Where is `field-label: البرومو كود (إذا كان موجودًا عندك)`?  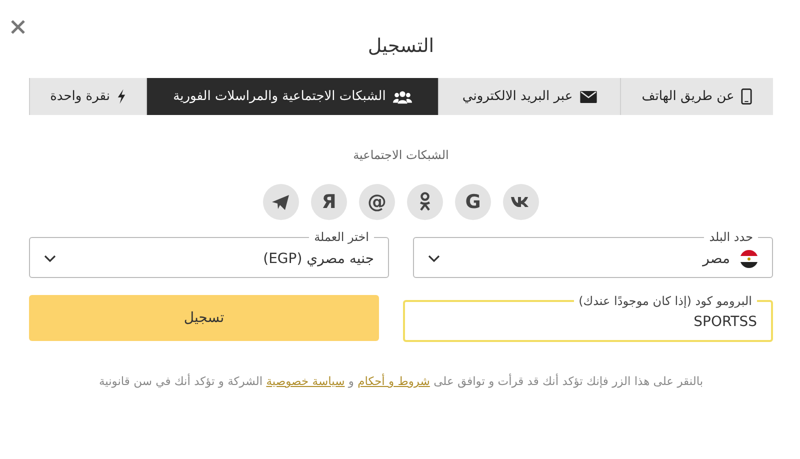
field-label: البرومو كود (إذا كان موجودًا عندك) is located at coordinates (665, 301).